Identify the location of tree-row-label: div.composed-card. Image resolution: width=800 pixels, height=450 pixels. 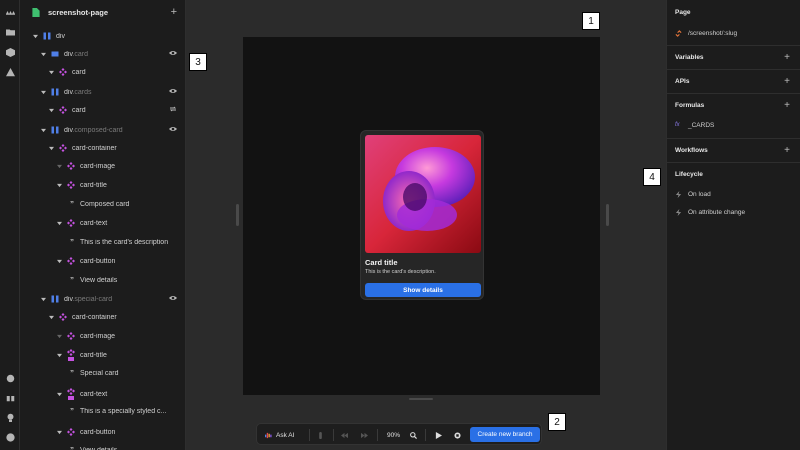
(93, 130).